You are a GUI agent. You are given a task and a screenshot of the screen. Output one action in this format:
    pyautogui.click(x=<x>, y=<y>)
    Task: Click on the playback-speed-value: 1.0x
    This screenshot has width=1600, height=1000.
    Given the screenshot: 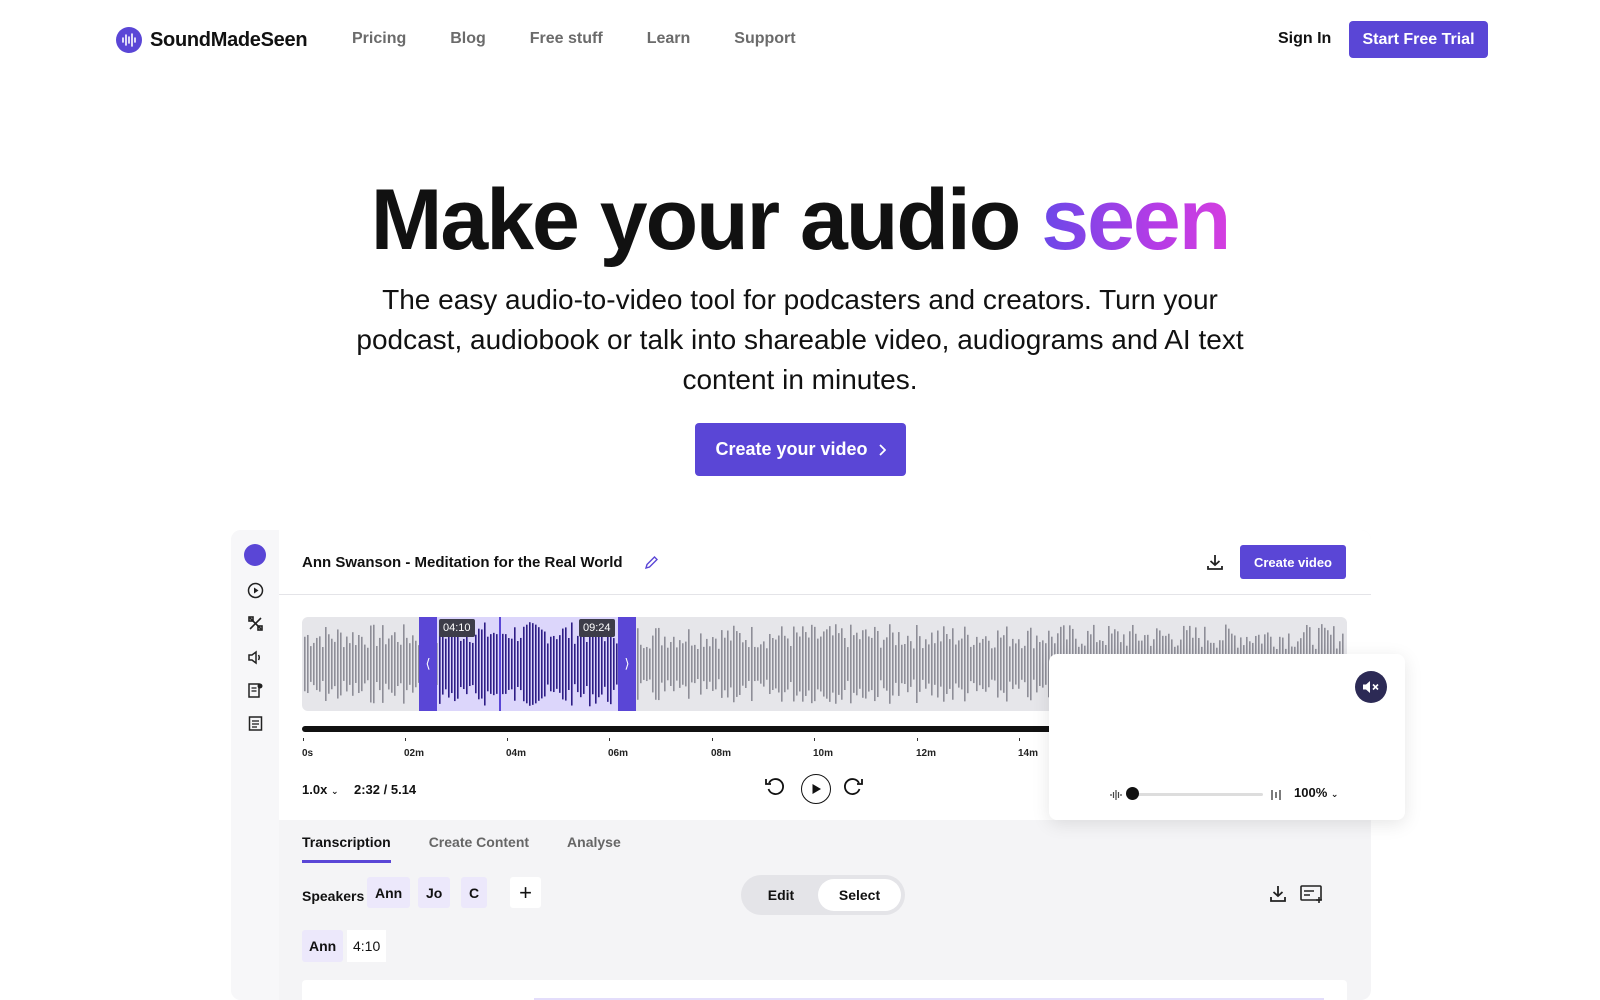 What is the action you would take?
    pyautogui.click(x=315, y=789)
    